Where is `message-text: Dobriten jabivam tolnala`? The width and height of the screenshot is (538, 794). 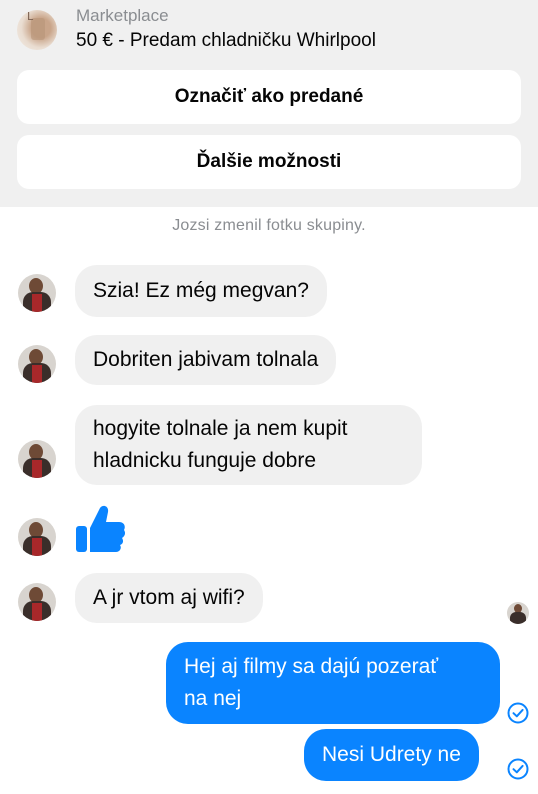
message-text: Dobriten jabivam tolnala is located at coordinates (206, 359).